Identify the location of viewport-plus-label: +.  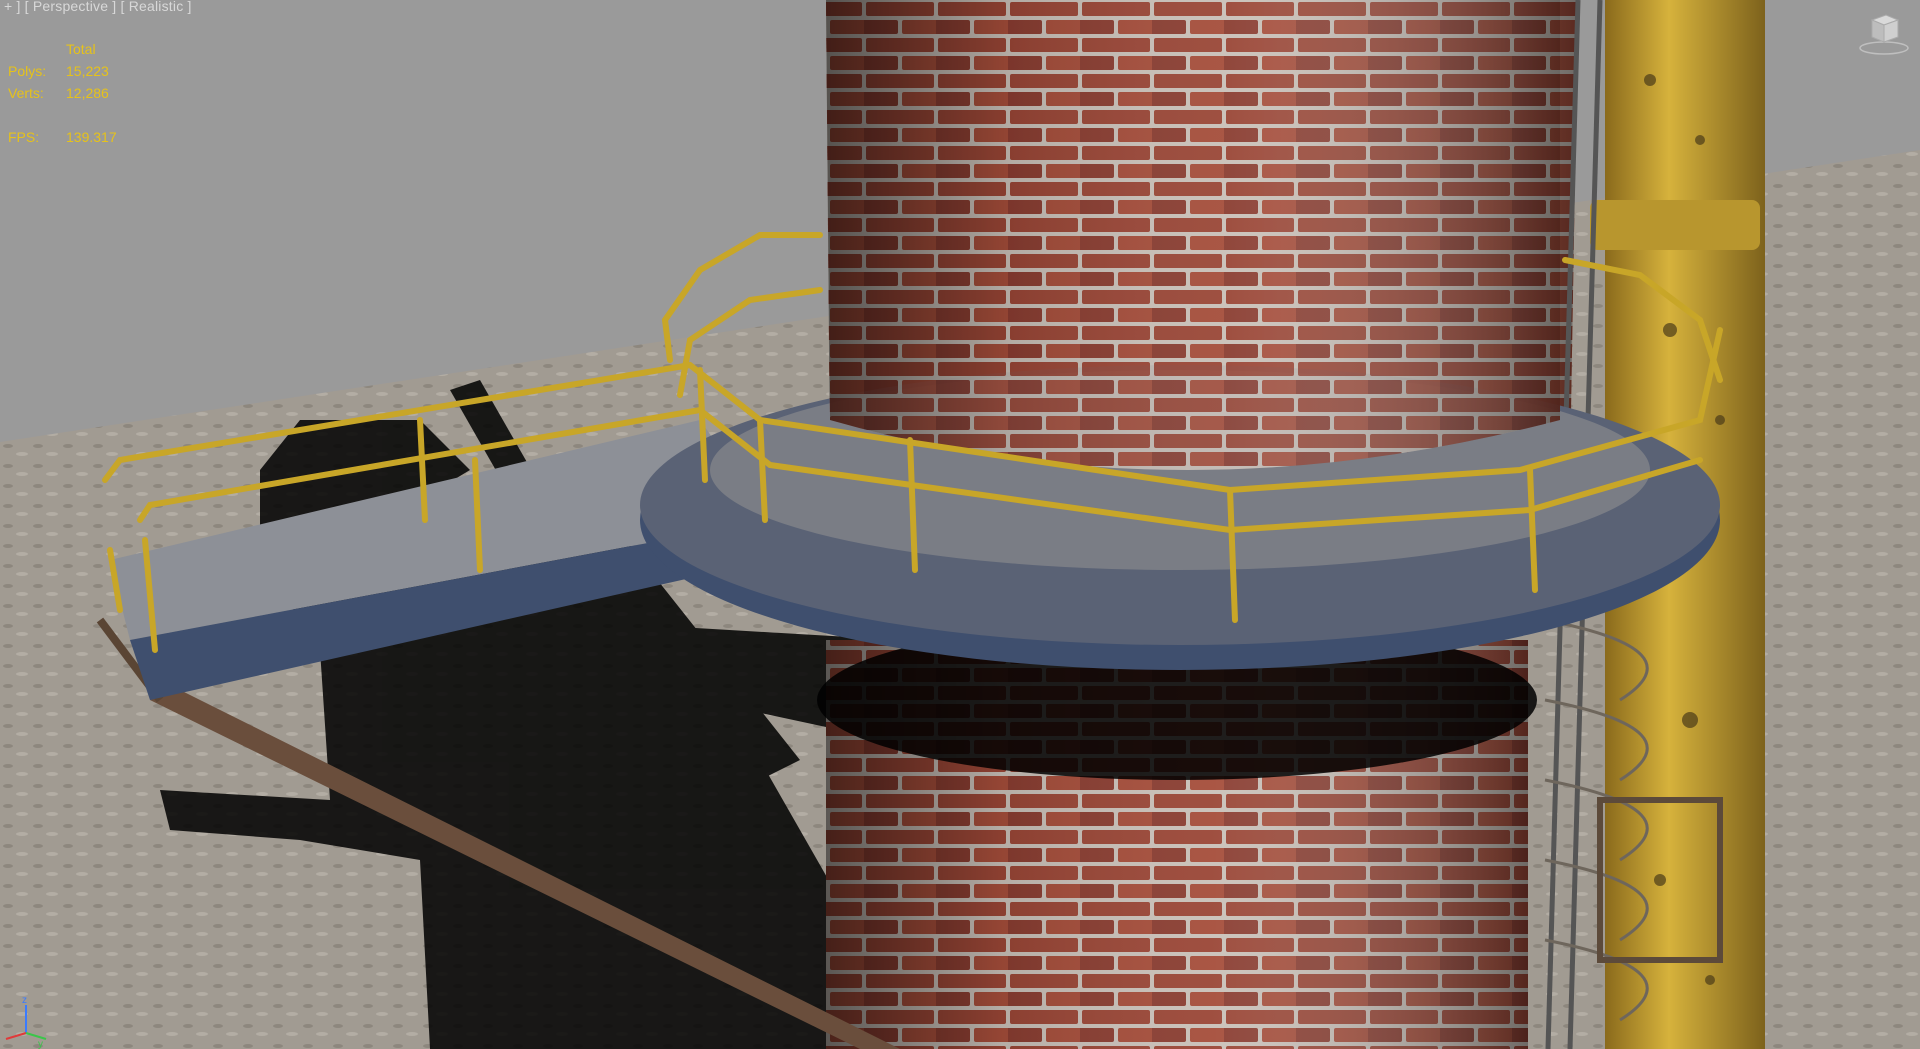
(8, 7).